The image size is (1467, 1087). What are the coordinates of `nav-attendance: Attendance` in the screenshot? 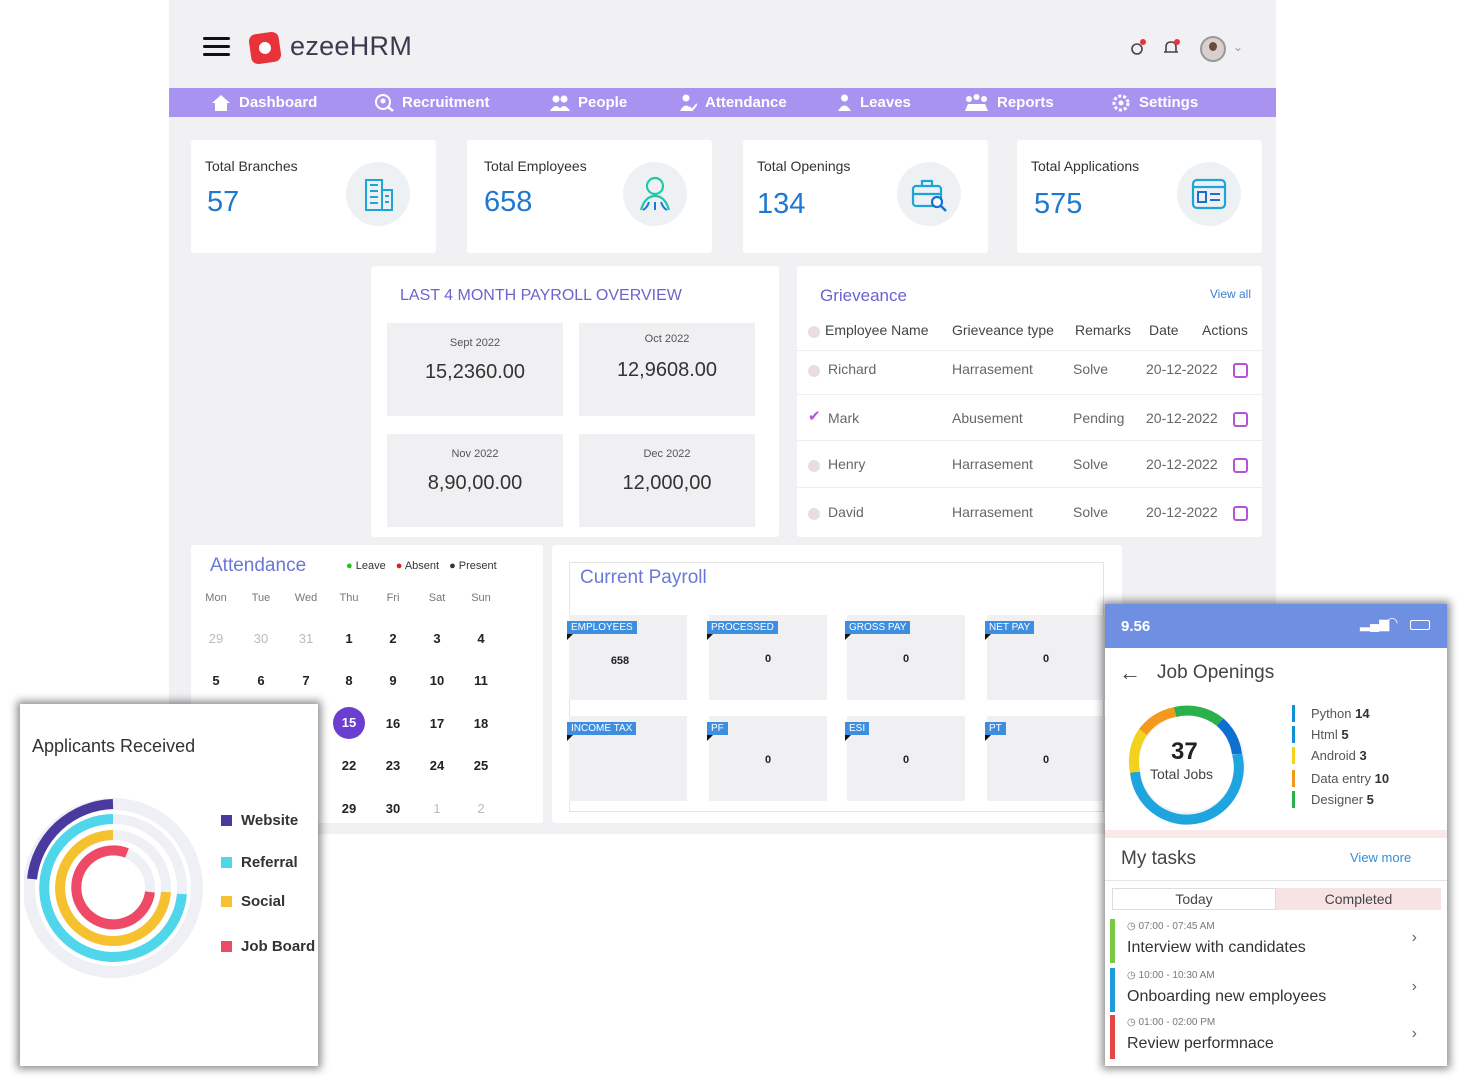 It's located at (732, 102).